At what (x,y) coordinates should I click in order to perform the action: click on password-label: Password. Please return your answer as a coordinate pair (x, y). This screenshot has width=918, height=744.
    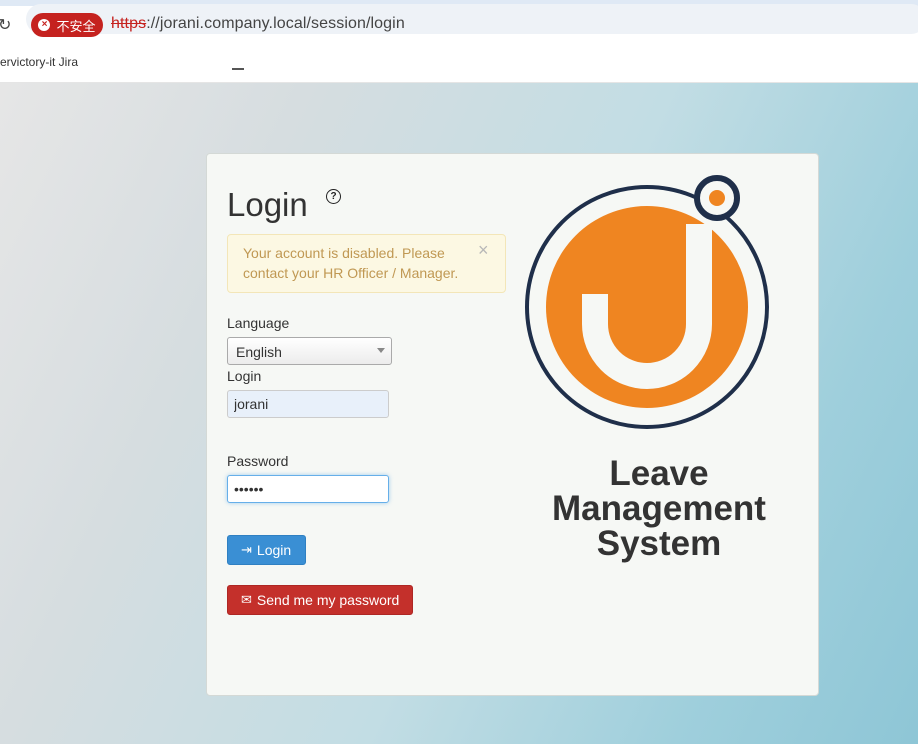
    Looking at the image, I should click on (258, 461).